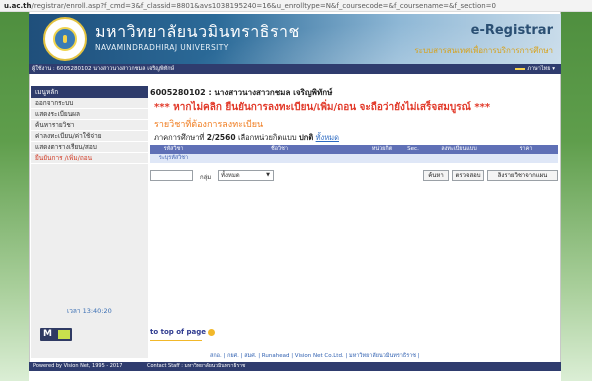  Describe the element at coordinates (295, 376) in the screenshot. I see `below-frame` at that location.